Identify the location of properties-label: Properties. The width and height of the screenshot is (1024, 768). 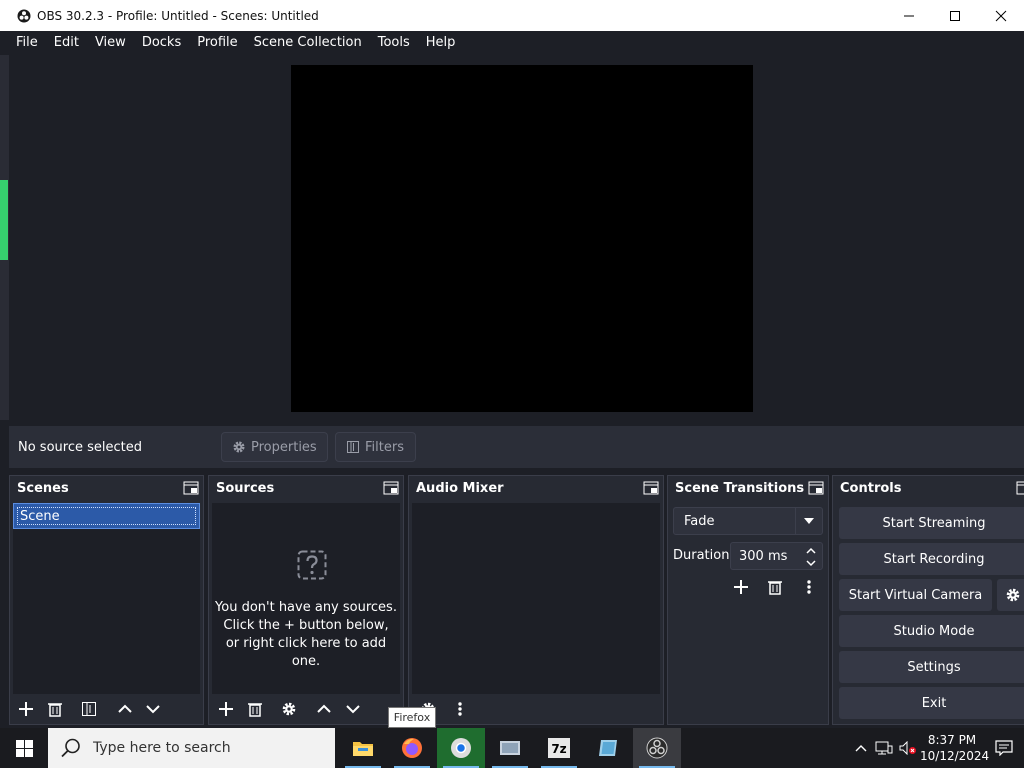
(284, 447).